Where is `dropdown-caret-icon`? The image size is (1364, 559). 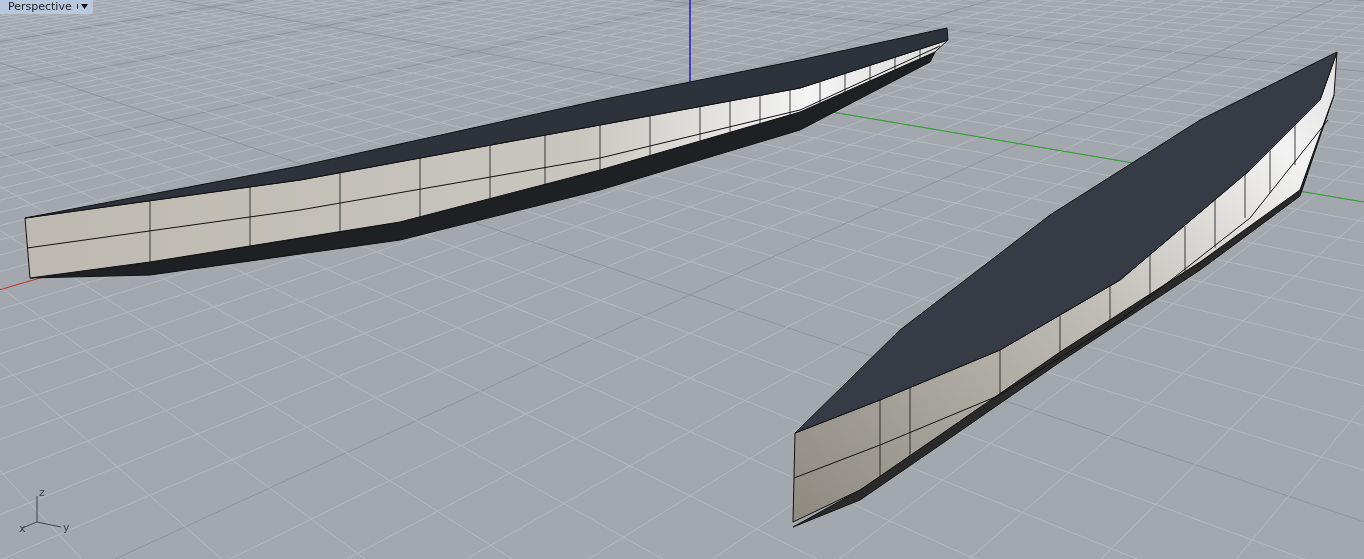 dropdown-caret-icon is located at coordinates (82, 6).